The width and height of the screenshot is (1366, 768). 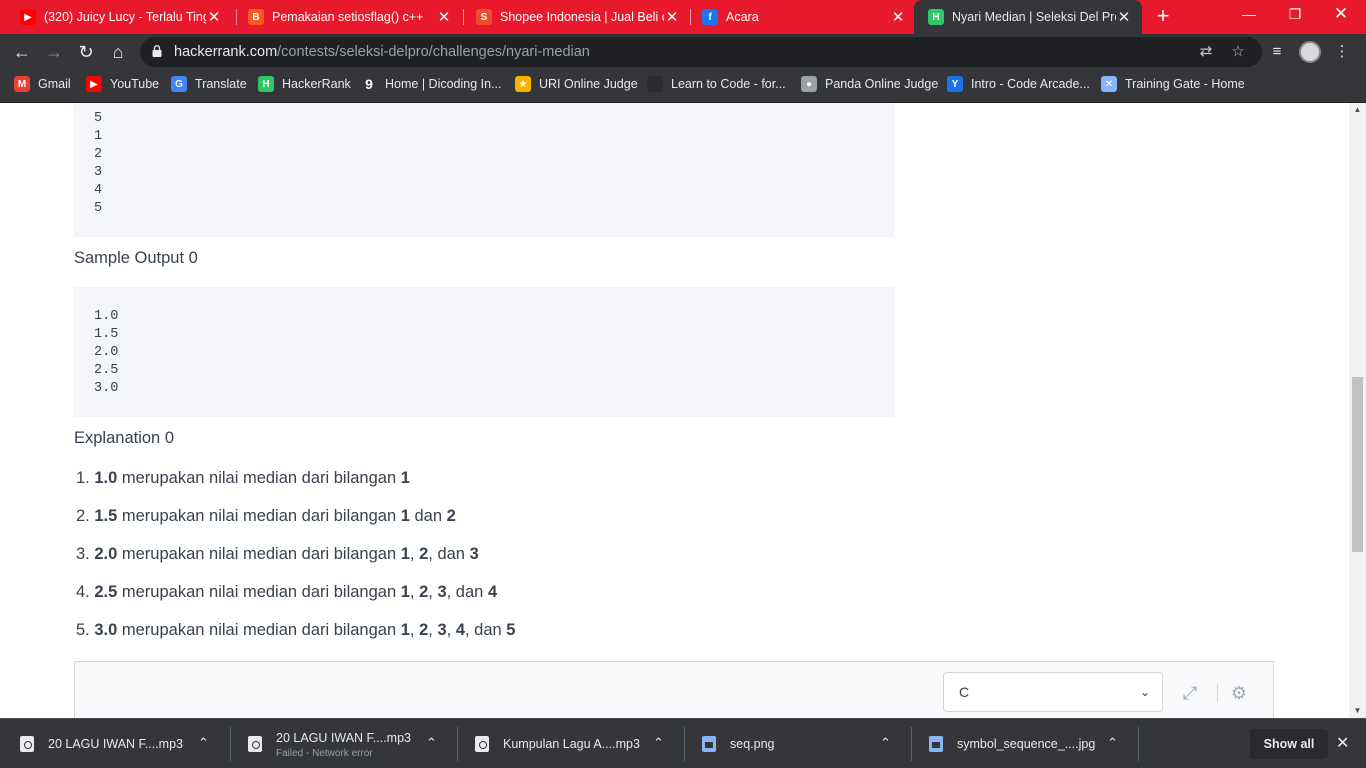 I want to click on reload-button: ↻, so click(x=86, y=52).